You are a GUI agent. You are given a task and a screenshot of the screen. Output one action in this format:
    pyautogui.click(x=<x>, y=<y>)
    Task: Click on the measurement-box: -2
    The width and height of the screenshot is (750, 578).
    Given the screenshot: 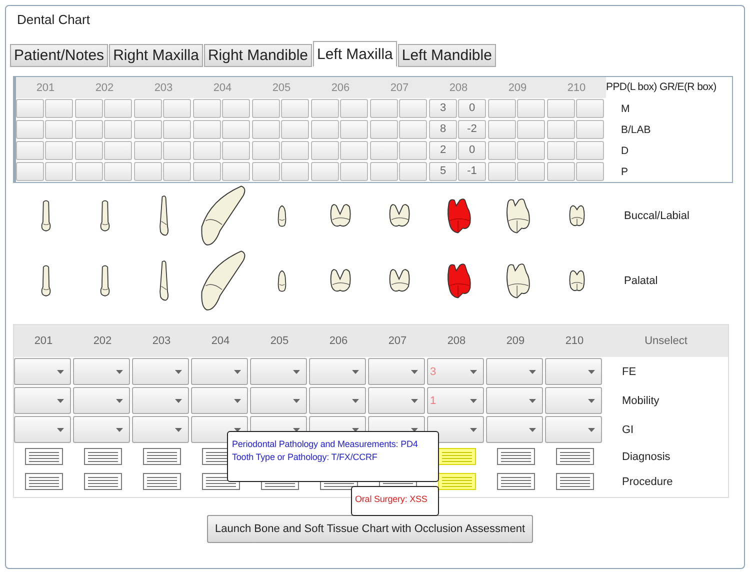 What is the action you would take?
    pyautogui.click(x=472, y=129)
    